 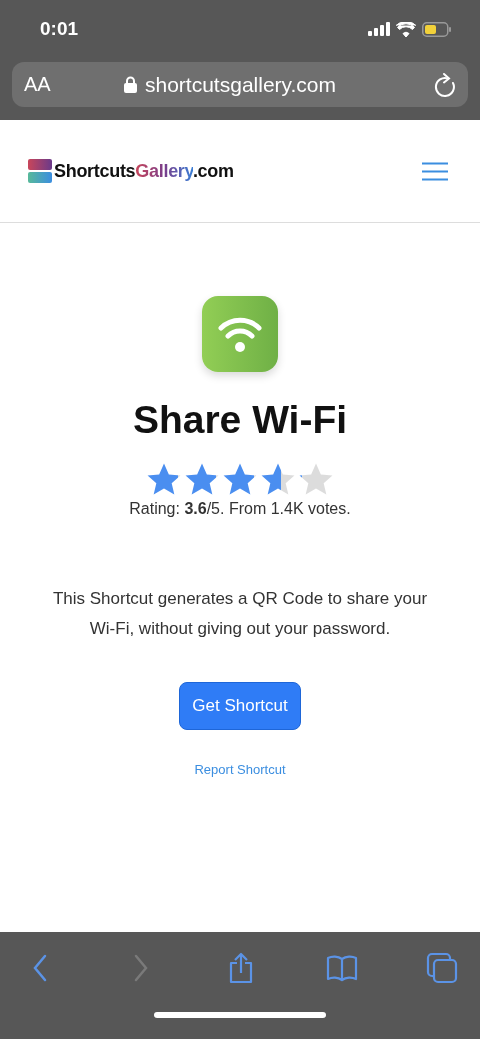 What do you see at coordinates (144, 171) in the screenshot?
I see `logo-text: ShortcutsGallery.com` at bounding box center [144, 171].